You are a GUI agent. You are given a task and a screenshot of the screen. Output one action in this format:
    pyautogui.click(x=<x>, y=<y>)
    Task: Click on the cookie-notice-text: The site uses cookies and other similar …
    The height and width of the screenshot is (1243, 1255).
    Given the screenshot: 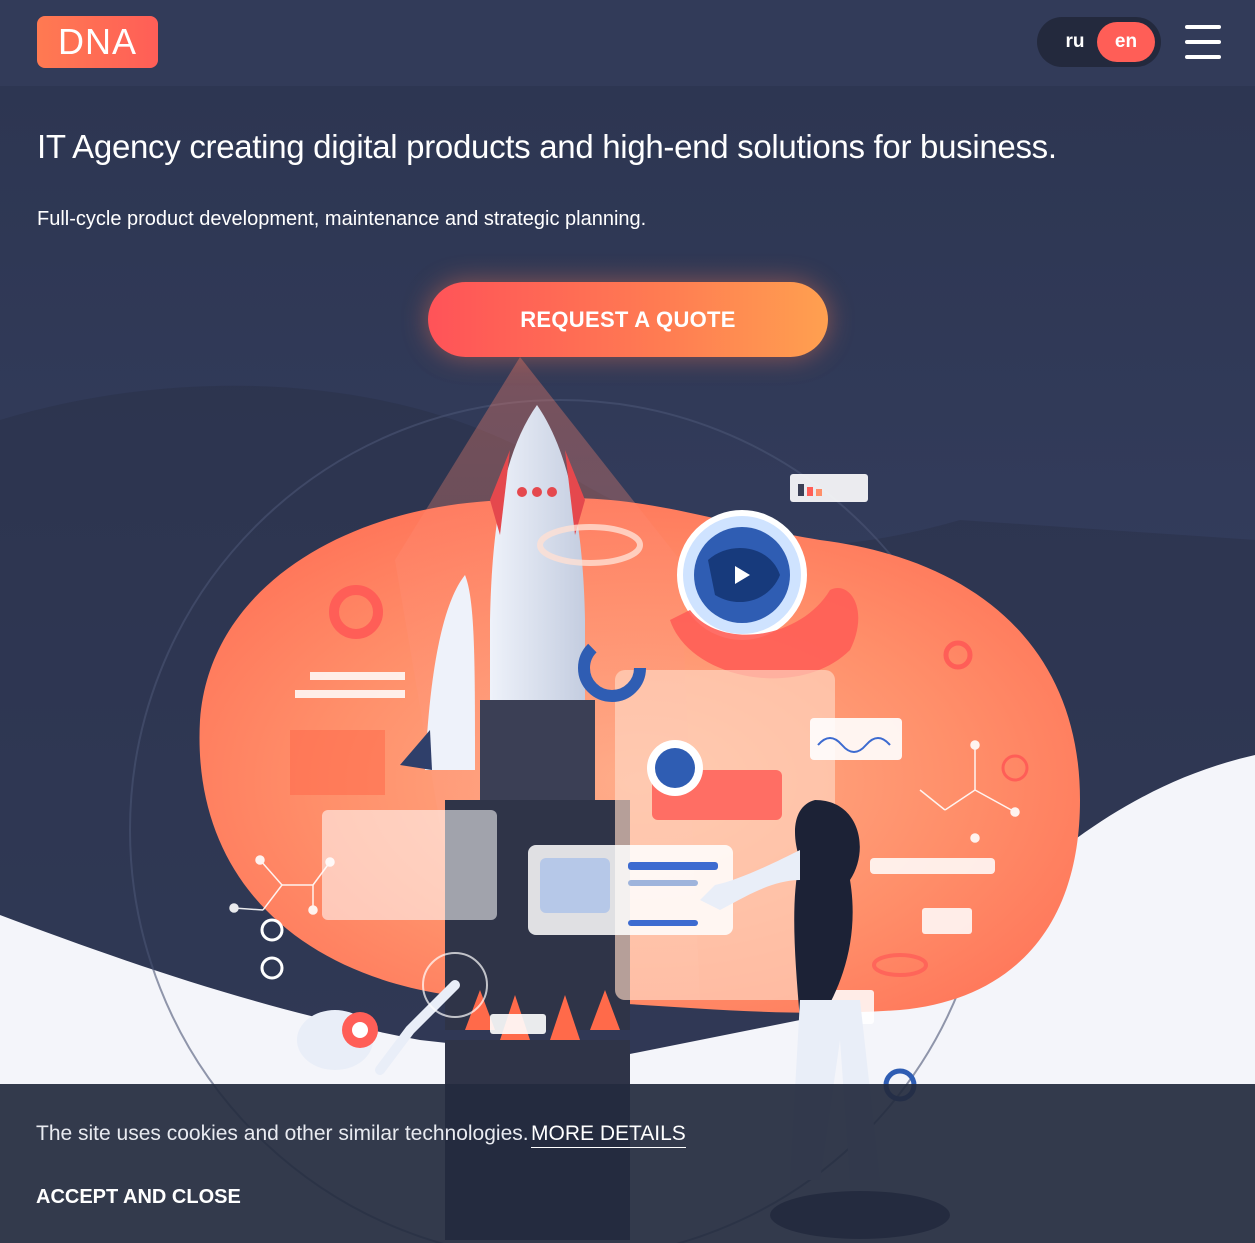 What is the action you would take?
    pyautogui.click(x=282, y=1133)
    